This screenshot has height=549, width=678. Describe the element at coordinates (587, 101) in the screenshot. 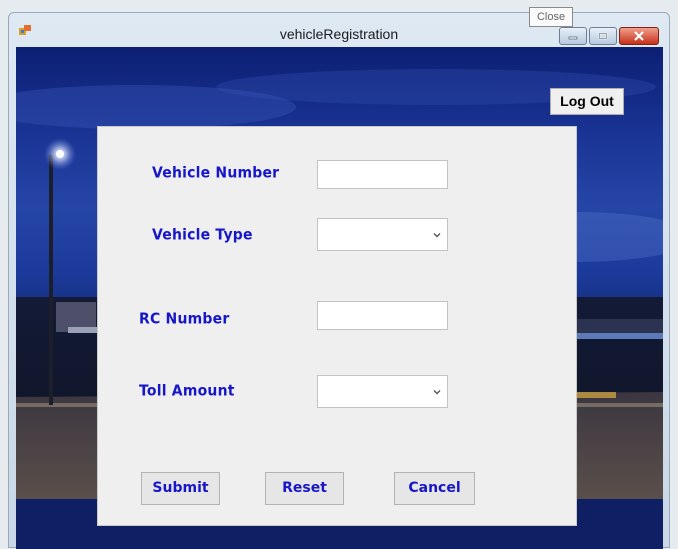

I see `logout-button: Log Out` at that location.